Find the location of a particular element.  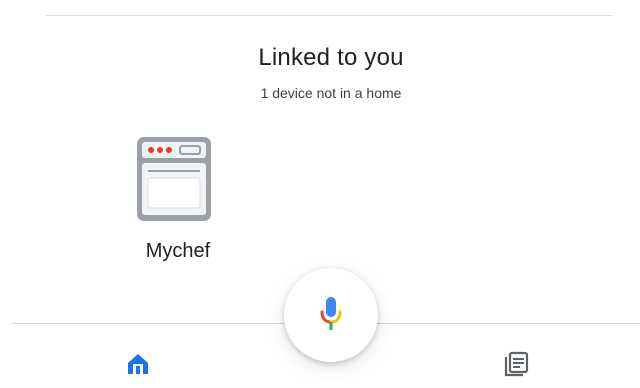

device-tile-mychef: Mychef is located at coordinates (184, 198).